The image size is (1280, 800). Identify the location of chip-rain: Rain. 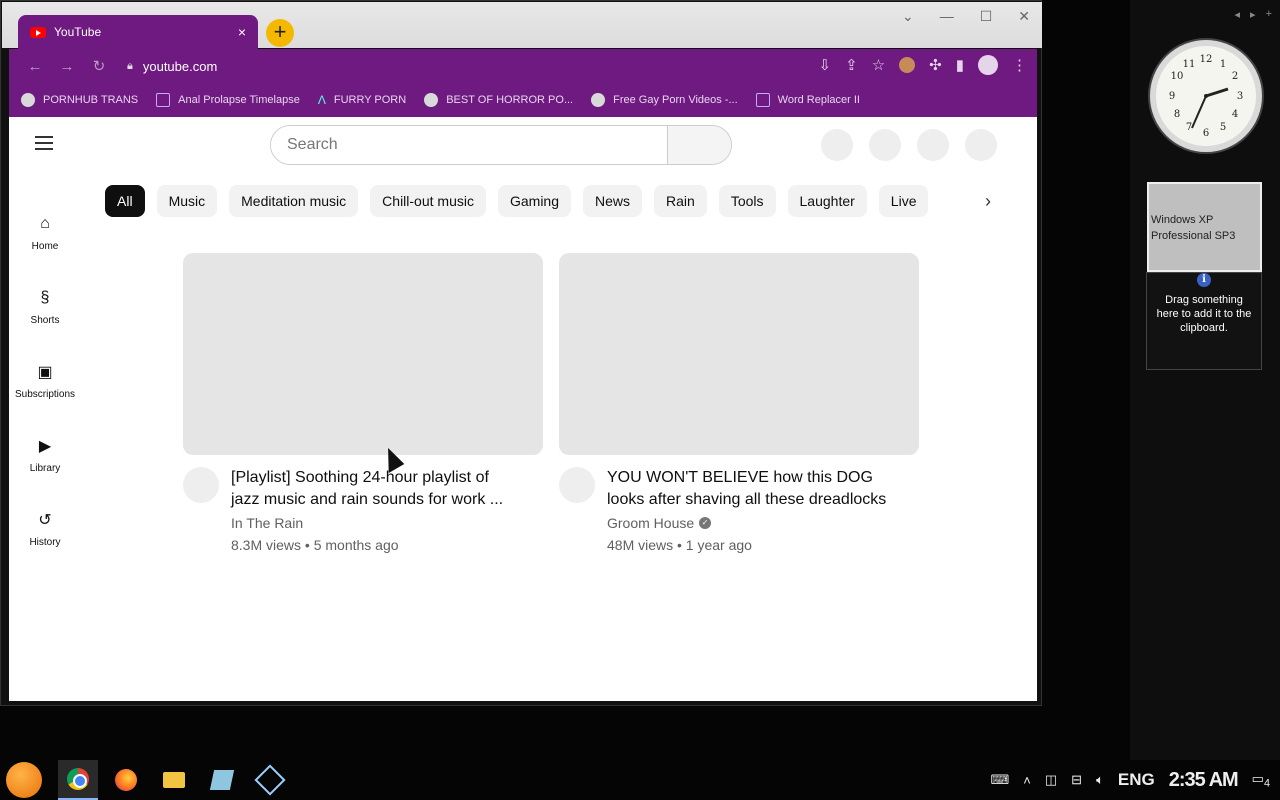
(680, 201).